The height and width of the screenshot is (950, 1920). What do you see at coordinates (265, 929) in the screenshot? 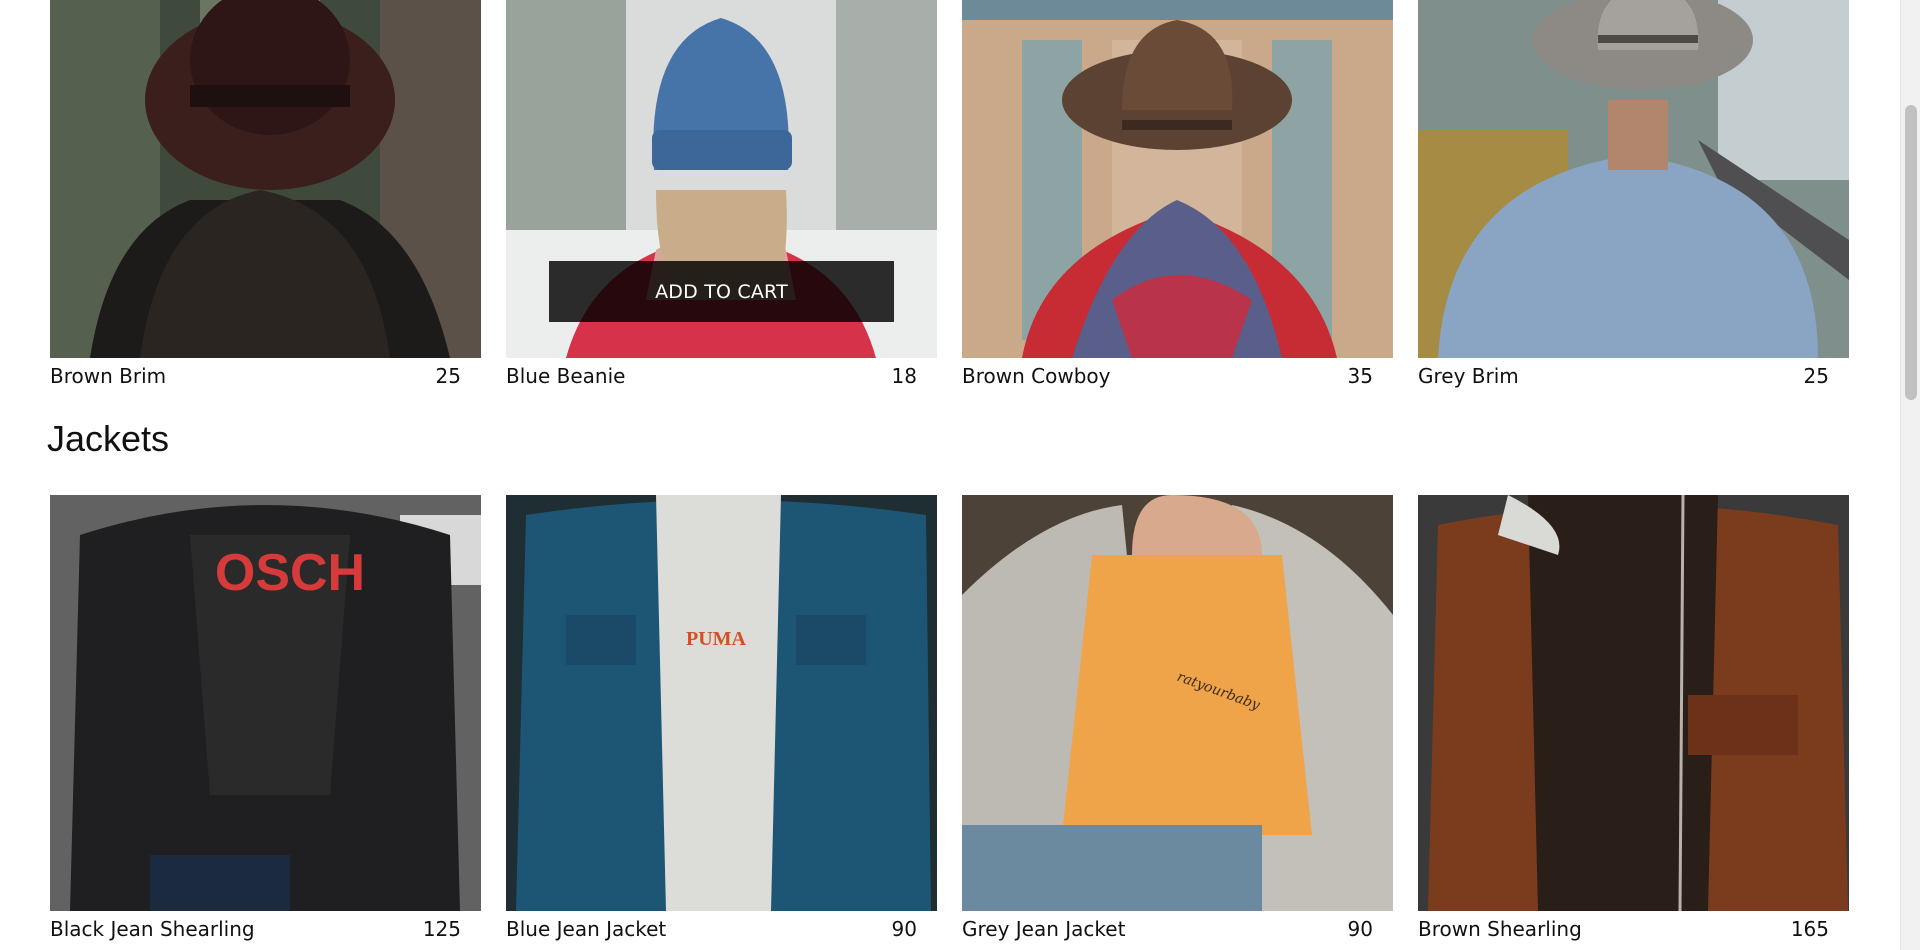
I see `item-caption: Black Jean Shearling 125` at bounding box center [265, 929].